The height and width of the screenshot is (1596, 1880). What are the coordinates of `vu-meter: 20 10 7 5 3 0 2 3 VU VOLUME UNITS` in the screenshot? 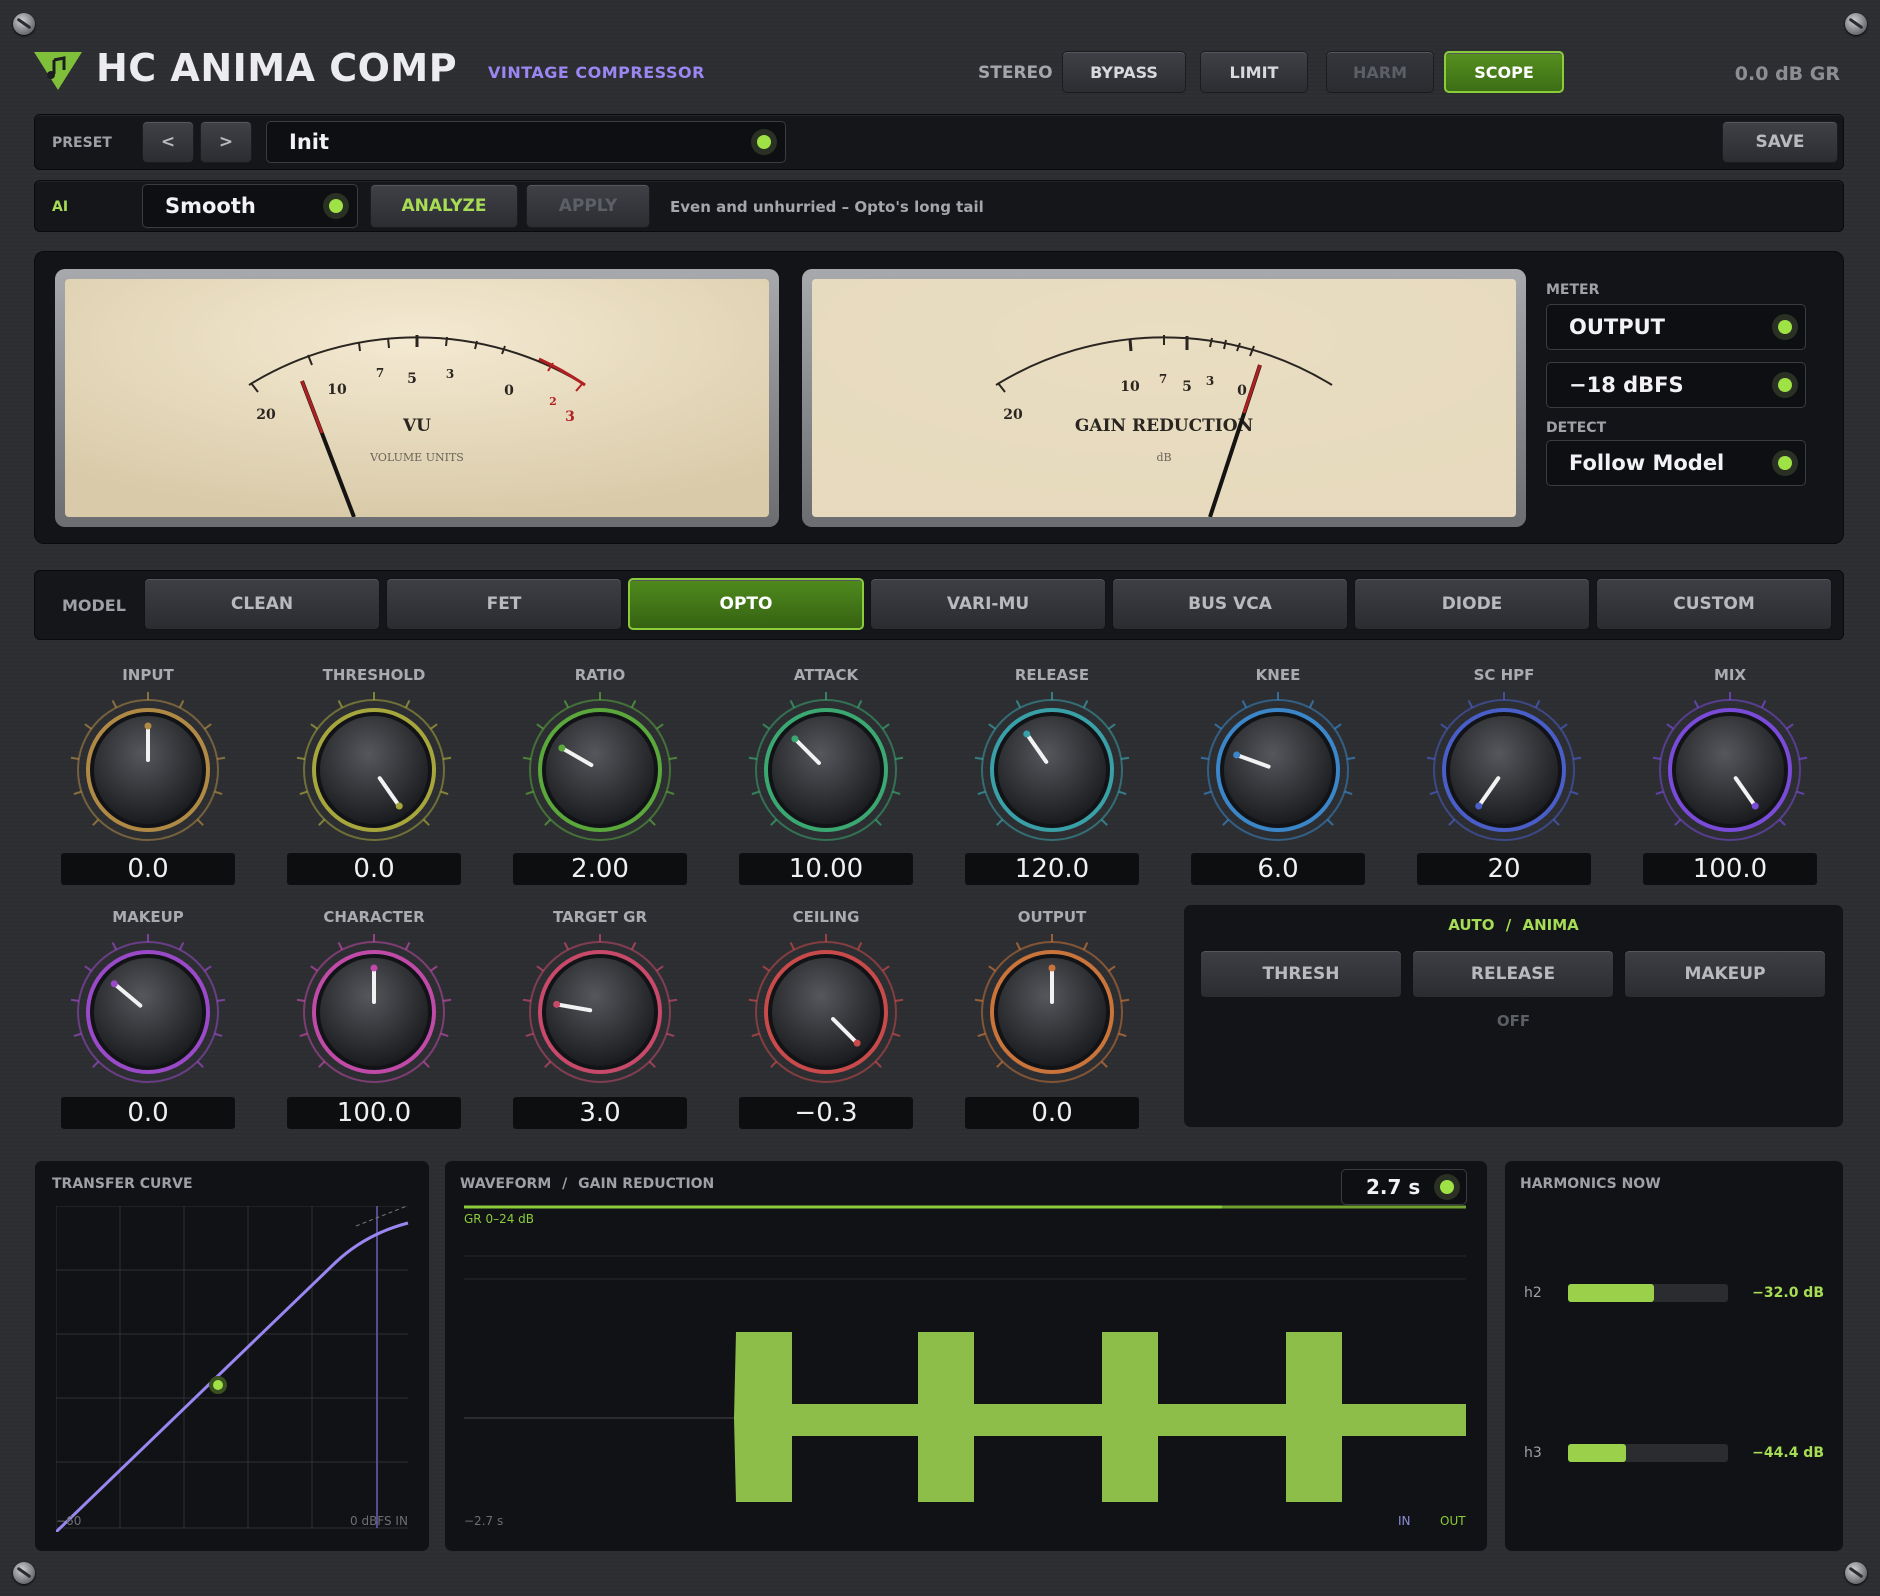 It's located at (417, 398).